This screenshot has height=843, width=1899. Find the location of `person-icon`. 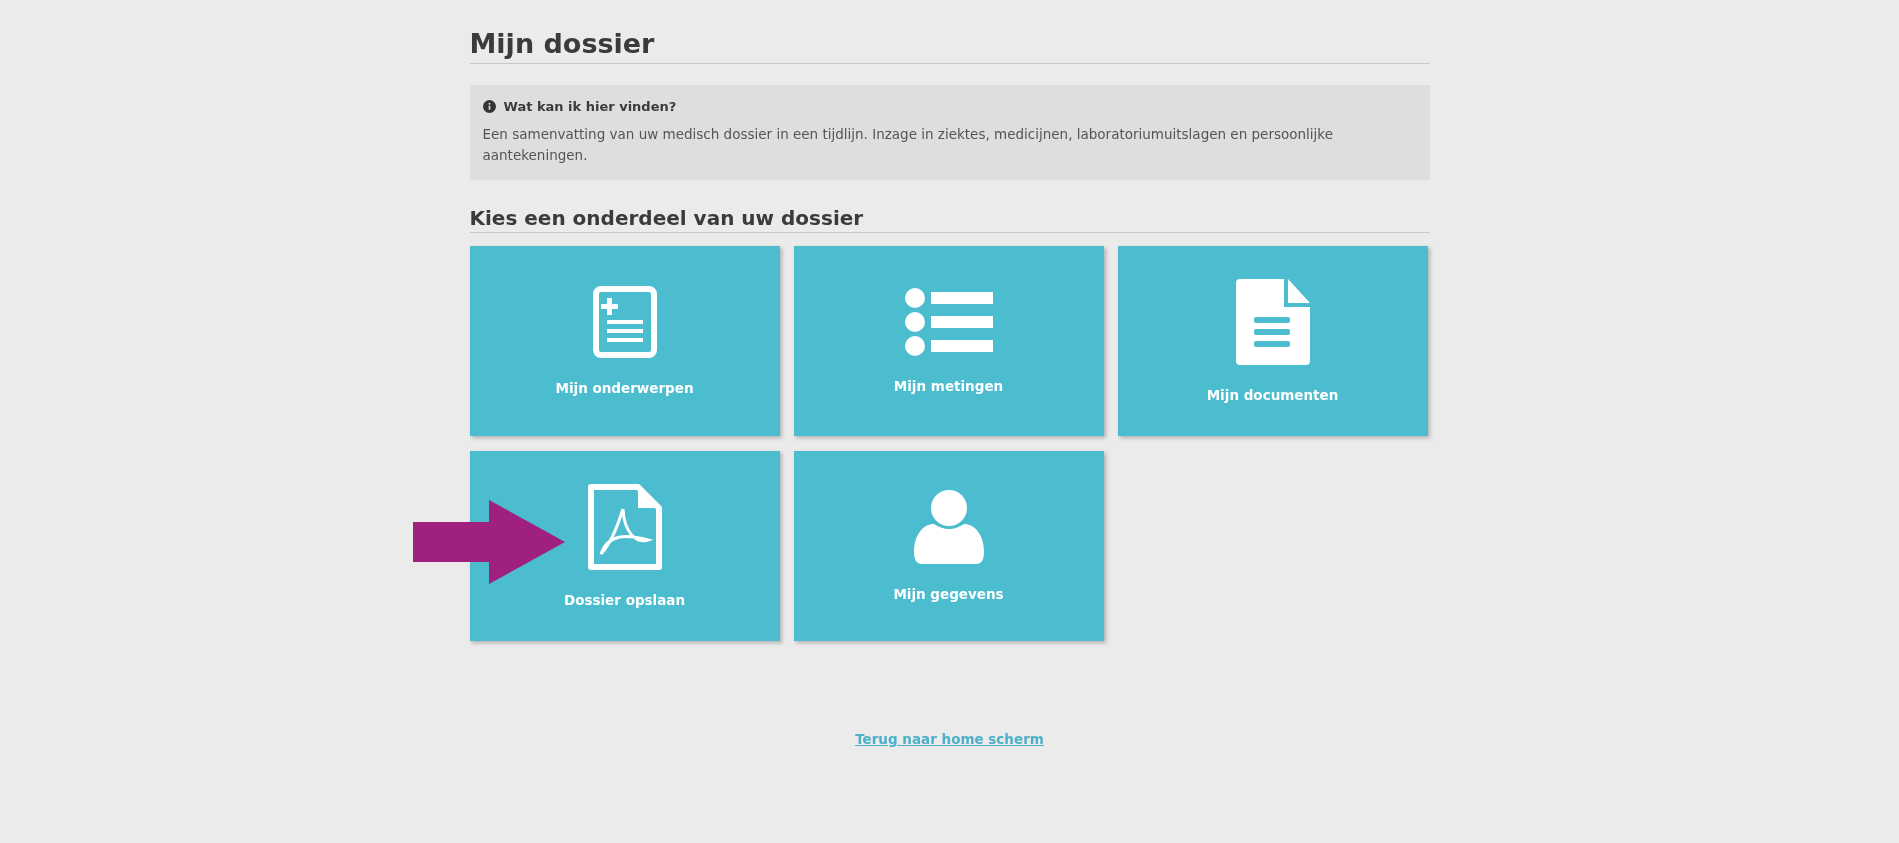

person-icon is located at coordinates (948, 527).